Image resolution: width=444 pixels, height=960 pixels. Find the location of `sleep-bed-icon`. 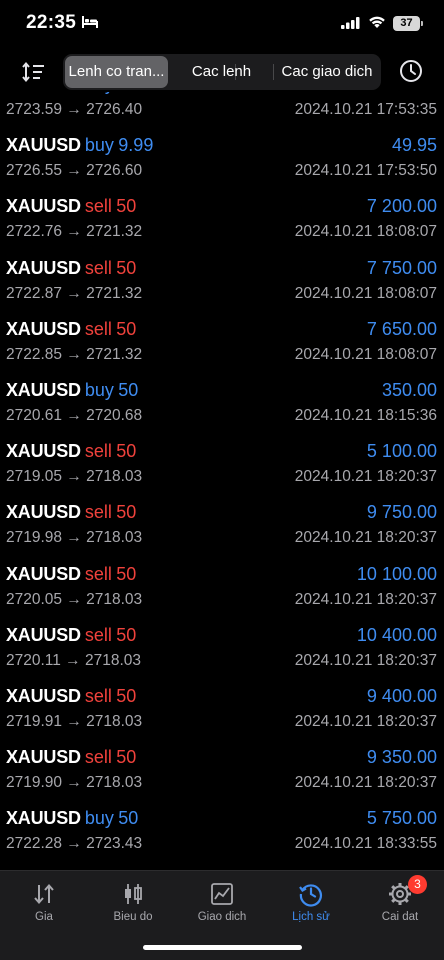

sleep-bed-icon is located at coordinates (90, 22).